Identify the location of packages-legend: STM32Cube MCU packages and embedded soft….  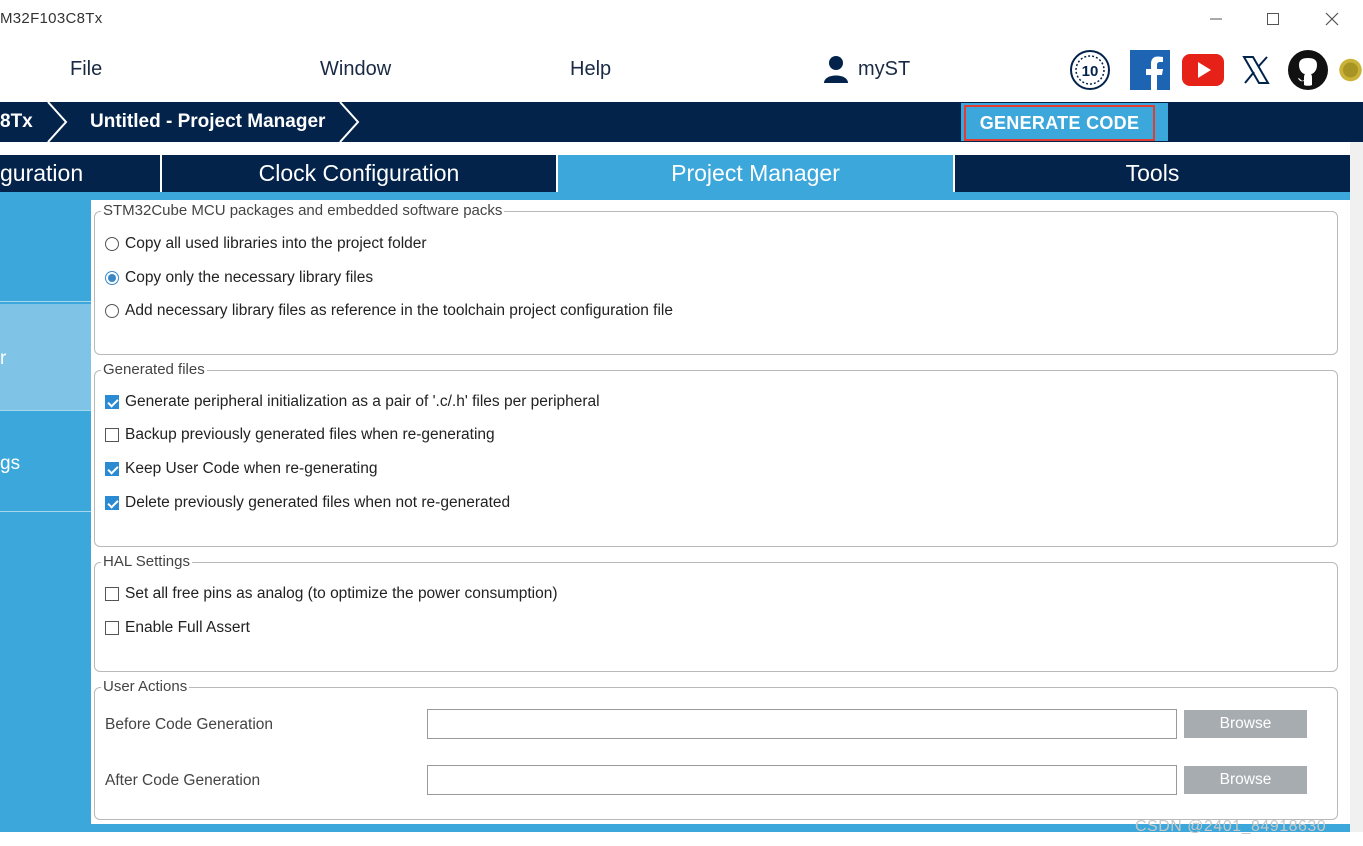
(303, 210).